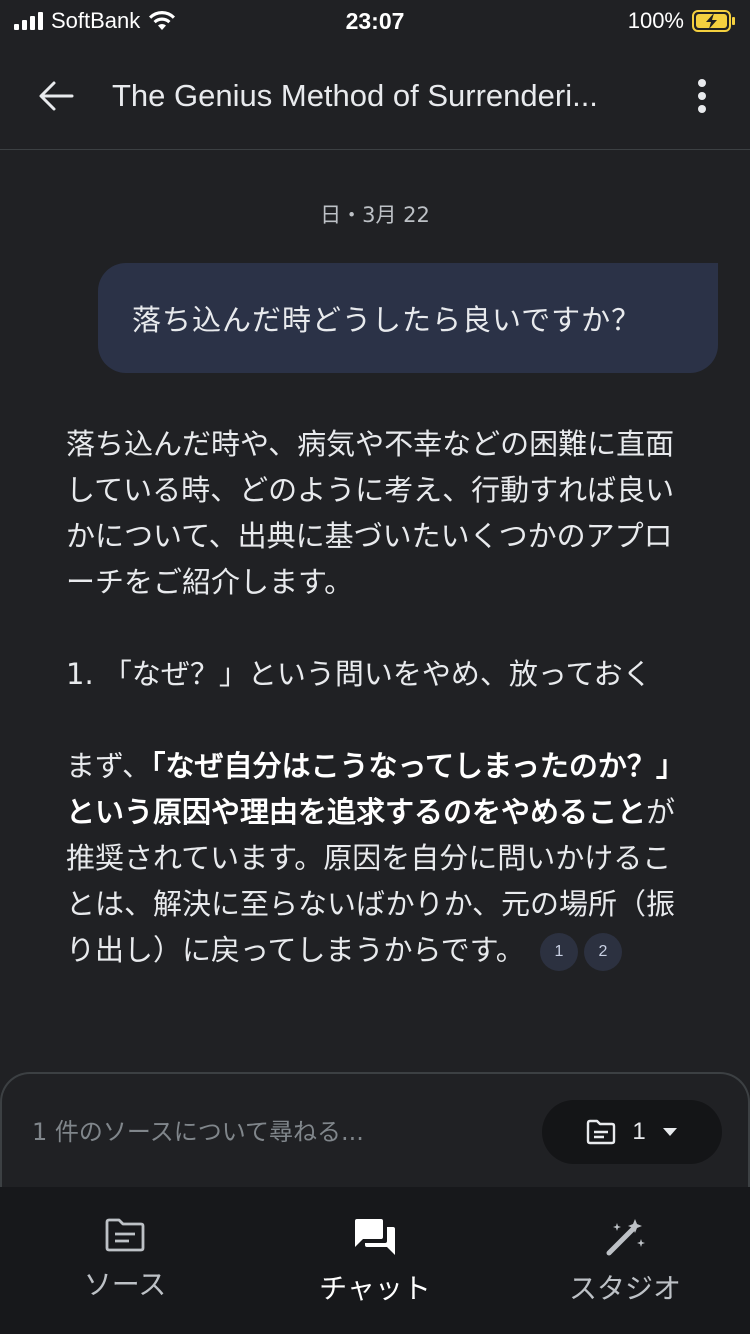 This screenshot has width=750, height=1334. Describe the element at coordinates (162, 20) in the screenshot. I see `wifi-icon` at that location.